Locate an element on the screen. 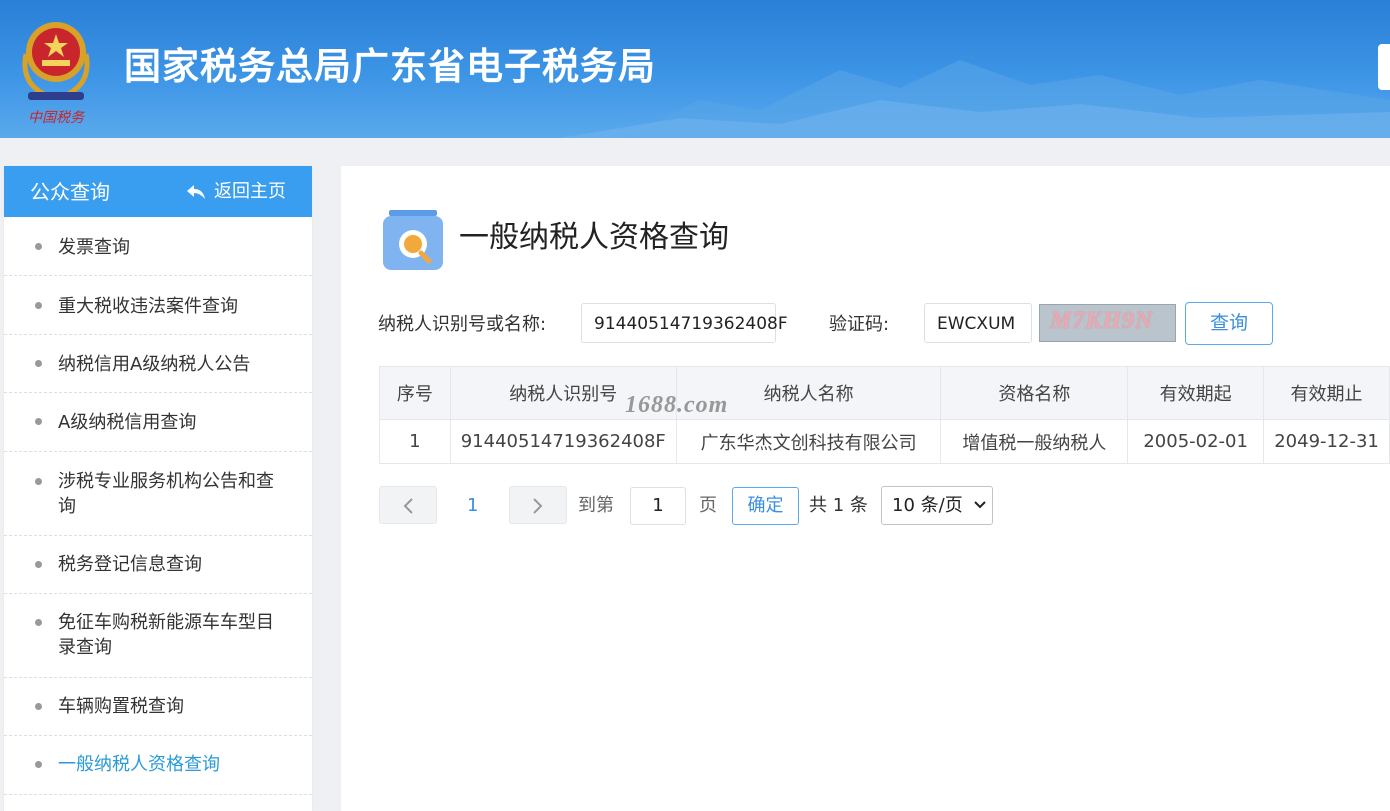  total-count: 共 1 条 is located at coordinates (838, 505).